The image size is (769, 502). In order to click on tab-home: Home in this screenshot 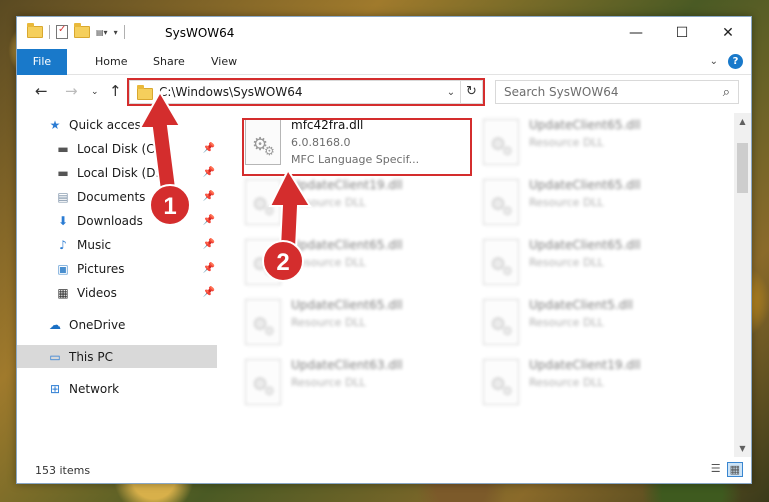, I will do `click(111, 62)`.